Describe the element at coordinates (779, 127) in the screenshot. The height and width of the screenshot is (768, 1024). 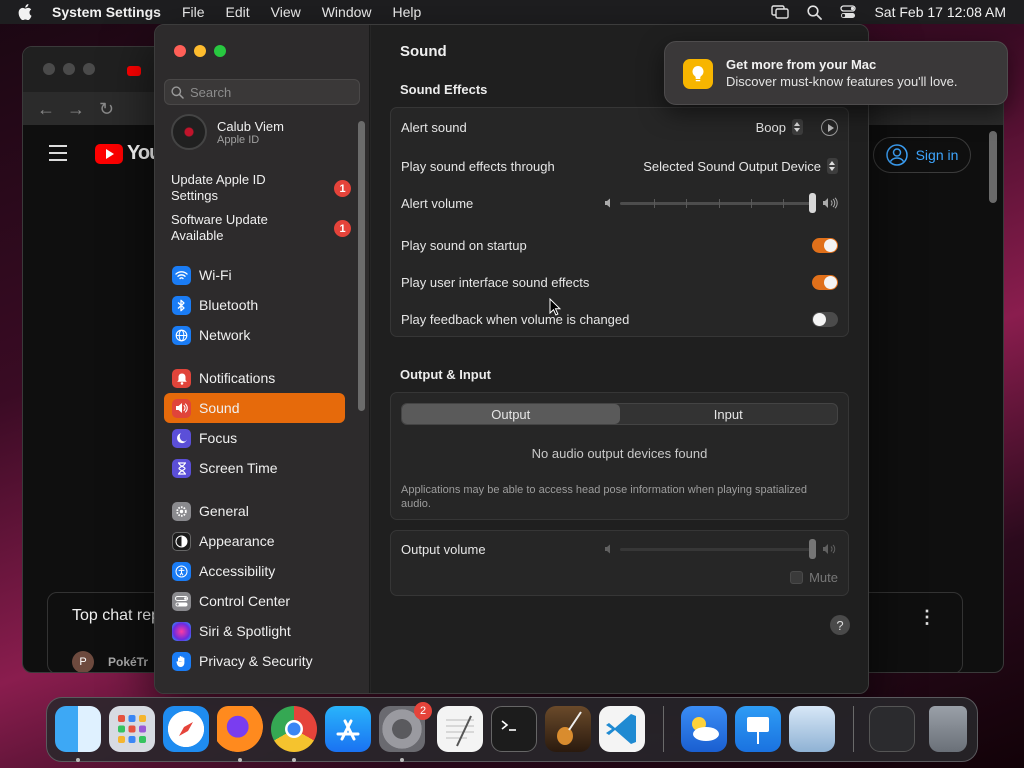
I see `alert-sound-popup: Boop` at that location.